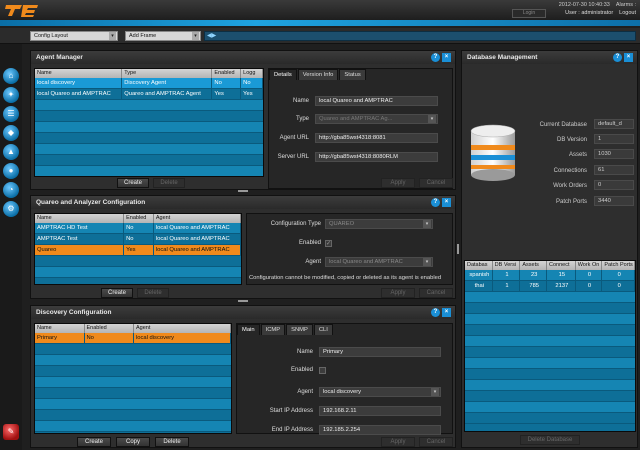 The image size is (640, 450). What do you see at coordinates (74, 36) in the screenshot?
I see `config-layout-select: Config Layout ▾` at bounding box center [74, 36].